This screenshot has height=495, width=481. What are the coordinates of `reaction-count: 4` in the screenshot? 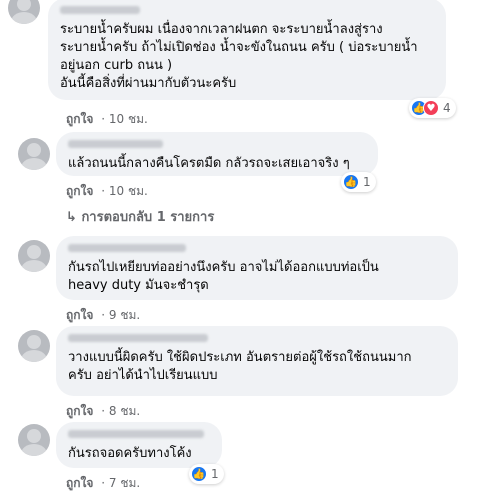 It's located at (447, 108).